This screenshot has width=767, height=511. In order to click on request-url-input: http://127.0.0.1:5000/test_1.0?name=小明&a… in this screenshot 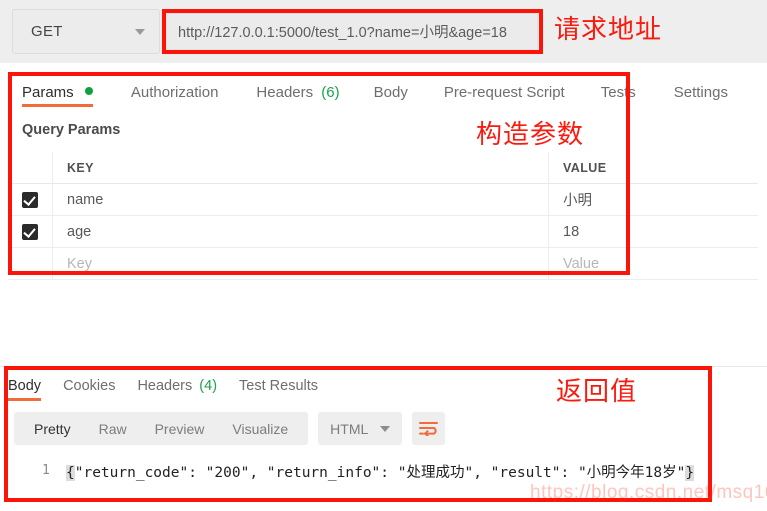, I will do `click(352, 31)`.